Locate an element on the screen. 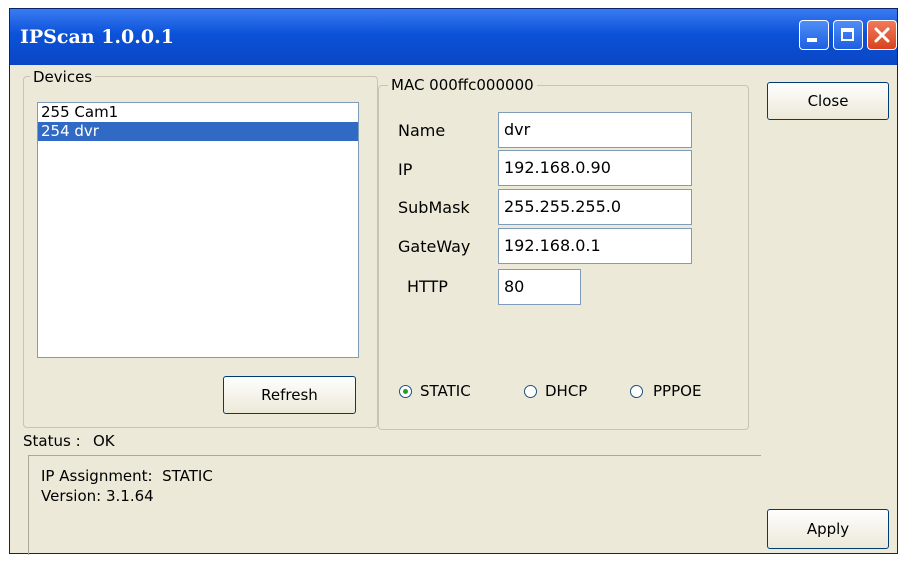  list-item-selected: 254 dvr is located at coordinates (198, 131).